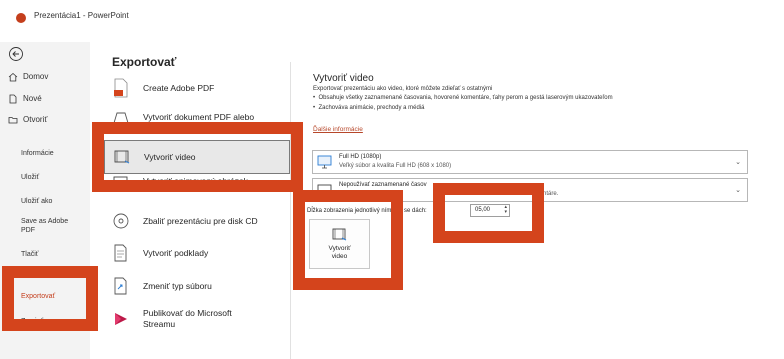 The width and height of the screenshot is (784, 359). Describe the element at coordinates (177, 285) in the screenshot. I see `option-label: Zmeniť typ súboru` at that location.